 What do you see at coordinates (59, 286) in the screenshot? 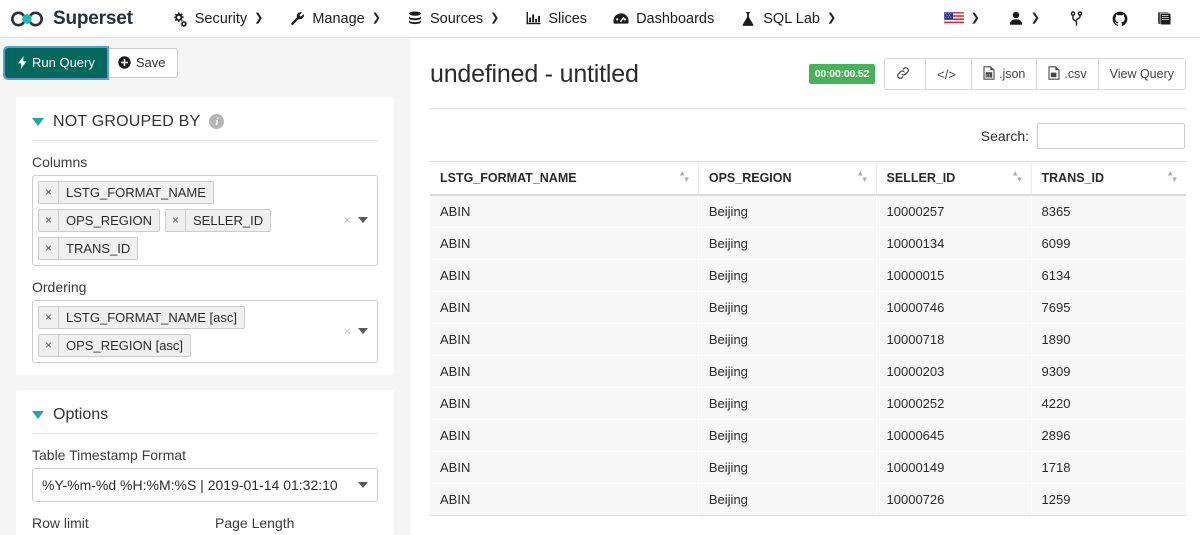
I see `ordering-label: Ordering` at bounding box center [59, 286].